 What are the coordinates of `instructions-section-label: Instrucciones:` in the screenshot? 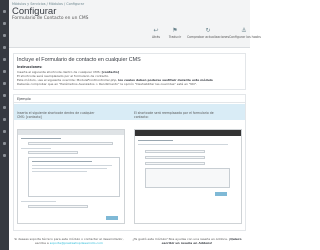 It's located at (30, 67).